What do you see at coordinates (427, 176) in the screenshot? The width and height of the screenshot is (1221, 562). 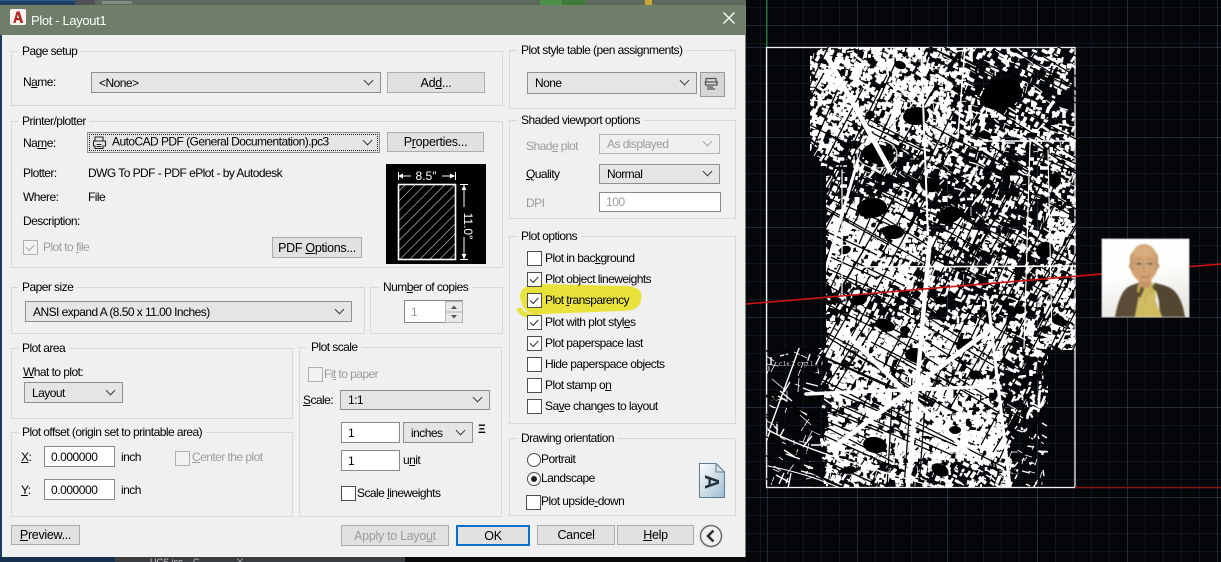 I see `svg-text: 8.5″` at bounding box center [427, 176].